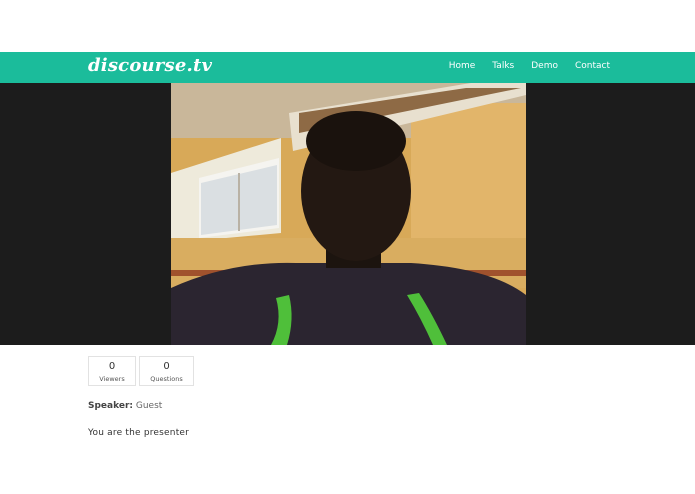 The width and height of the screenshot is (695, 494). Describe the element at coordinates (592, 66) in the screenshot. I see `nav-link-contact: Contact` at that location.